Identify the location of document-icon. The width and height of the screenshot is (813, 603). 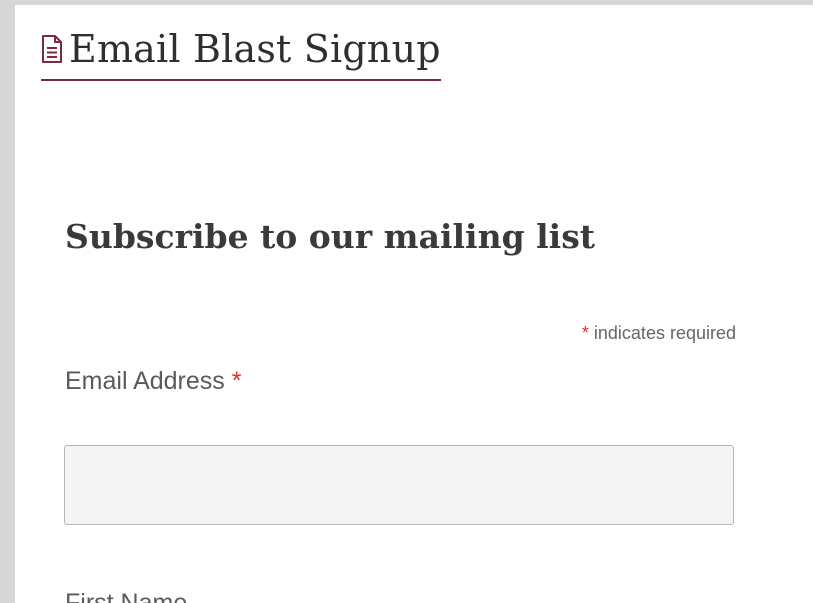
(52, 49).